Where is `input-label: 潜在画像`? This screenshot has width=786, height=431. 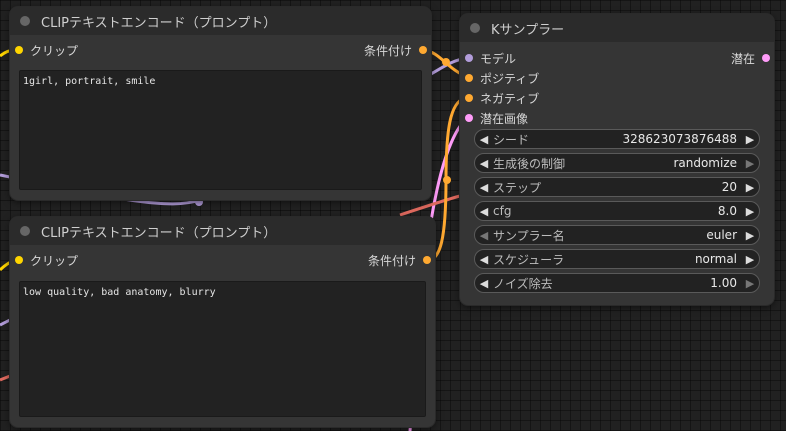
input-label: 潜在画像 is located at coordinates (504, 118).